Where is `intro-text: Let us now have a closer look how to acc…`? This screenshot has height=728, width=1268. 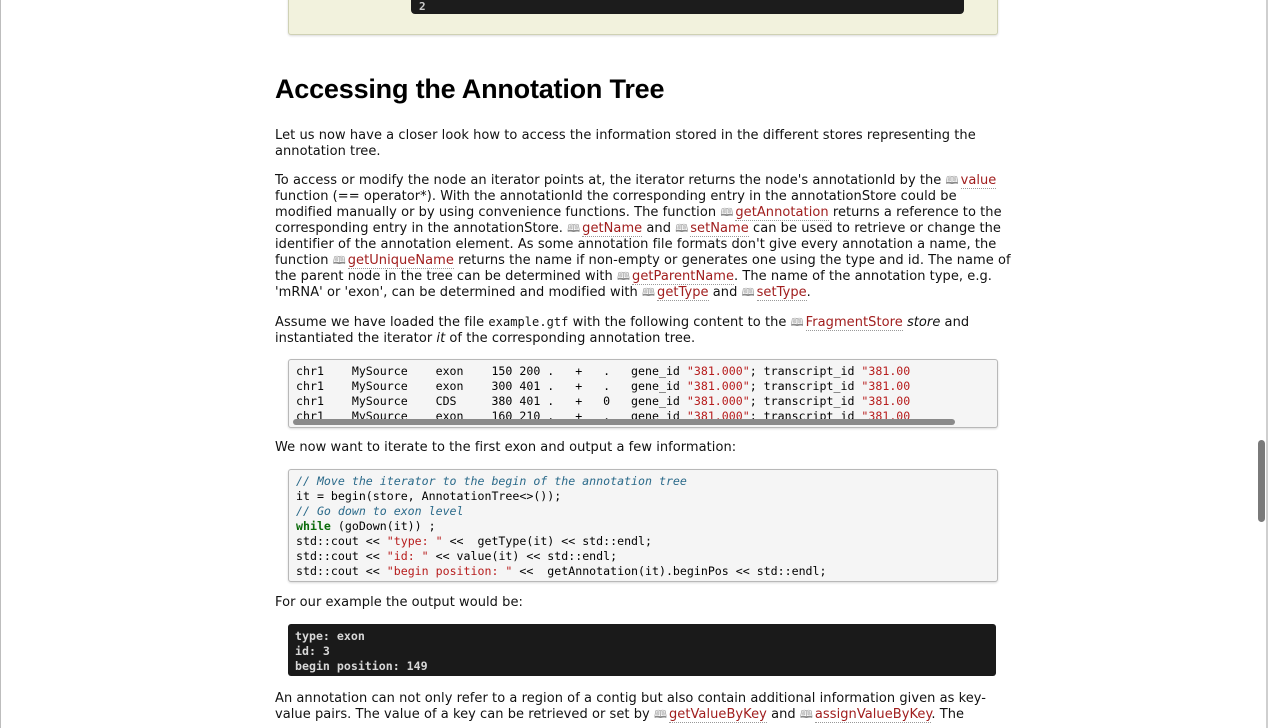 intro-text: Let us now have a closer look how to acc… is located at coordinates (625, 143).